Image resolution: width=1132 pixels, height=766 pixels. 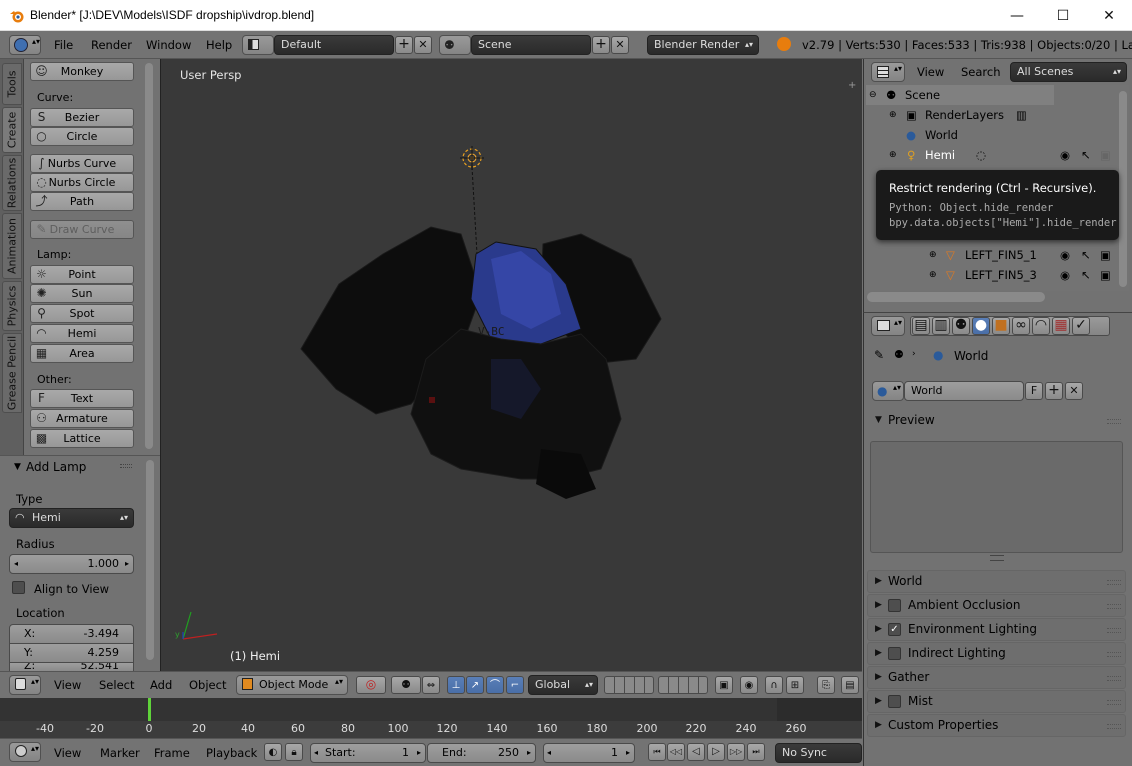 What do you see at coordinates (431, 709) in the screenshot?
I see `timeline-strip` at bounding box center [431, 709].